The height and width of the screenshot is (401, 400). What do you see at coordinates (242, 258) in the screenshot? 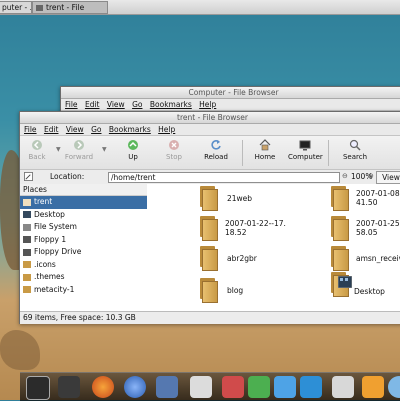
I see `file-name: abr2gbr` at bounding box center [242, 258].